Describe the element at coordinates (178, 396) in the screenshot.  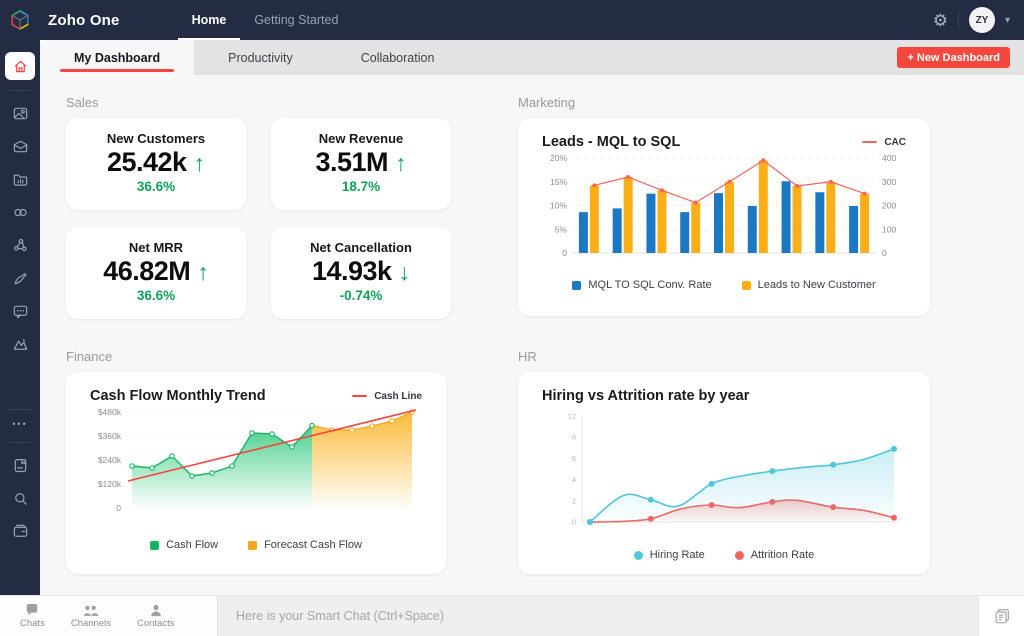
I see `chart-title: Cash Flow Monthly Trend` at that location.